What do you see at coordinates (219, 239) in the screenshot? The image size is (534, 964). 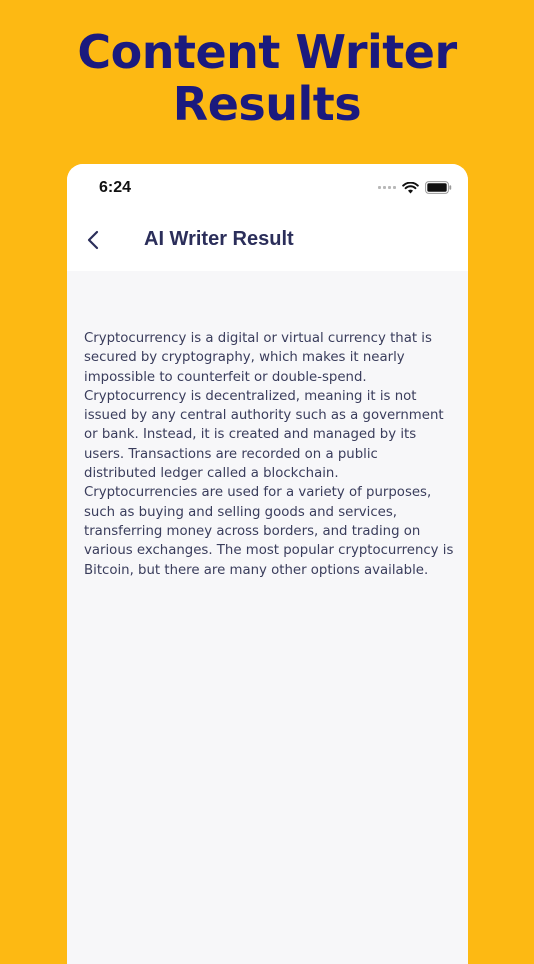 I see `page-title: AI Writer Result` at bounding box center [219, 239].